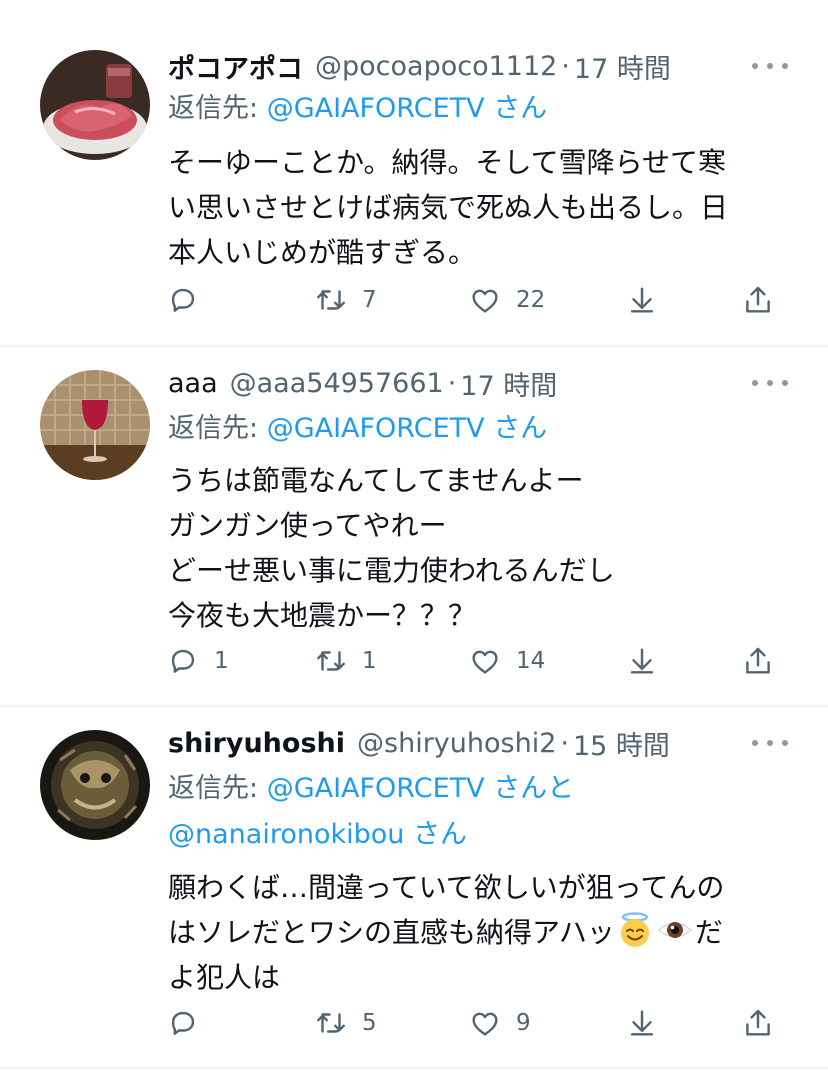 The width and height of the screenshot is (828, 1088). What do you see at coordinates (534, 788) in the screenshot?
I see `mention-suffix: さんと` at bounding box center [534, 788].